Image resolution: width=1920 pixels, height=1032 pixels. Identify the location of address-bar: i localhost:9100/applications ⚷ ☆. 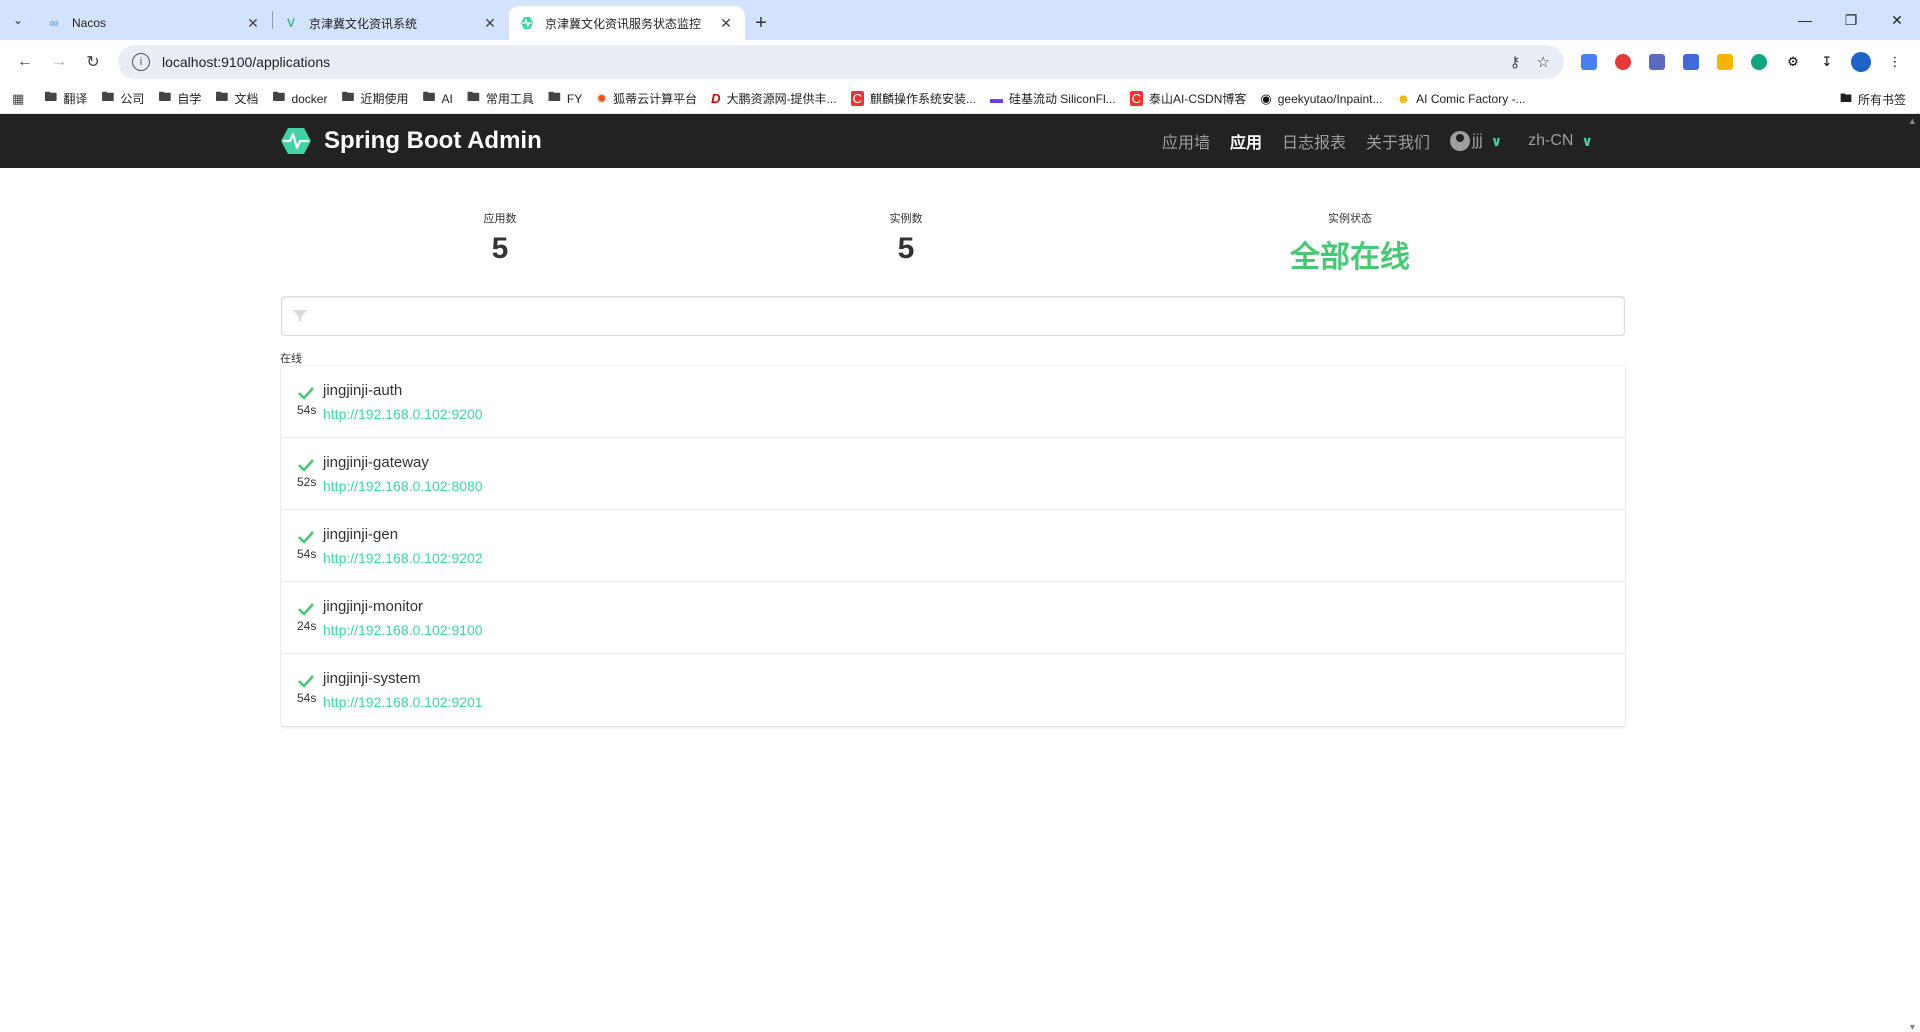
(841, 62).